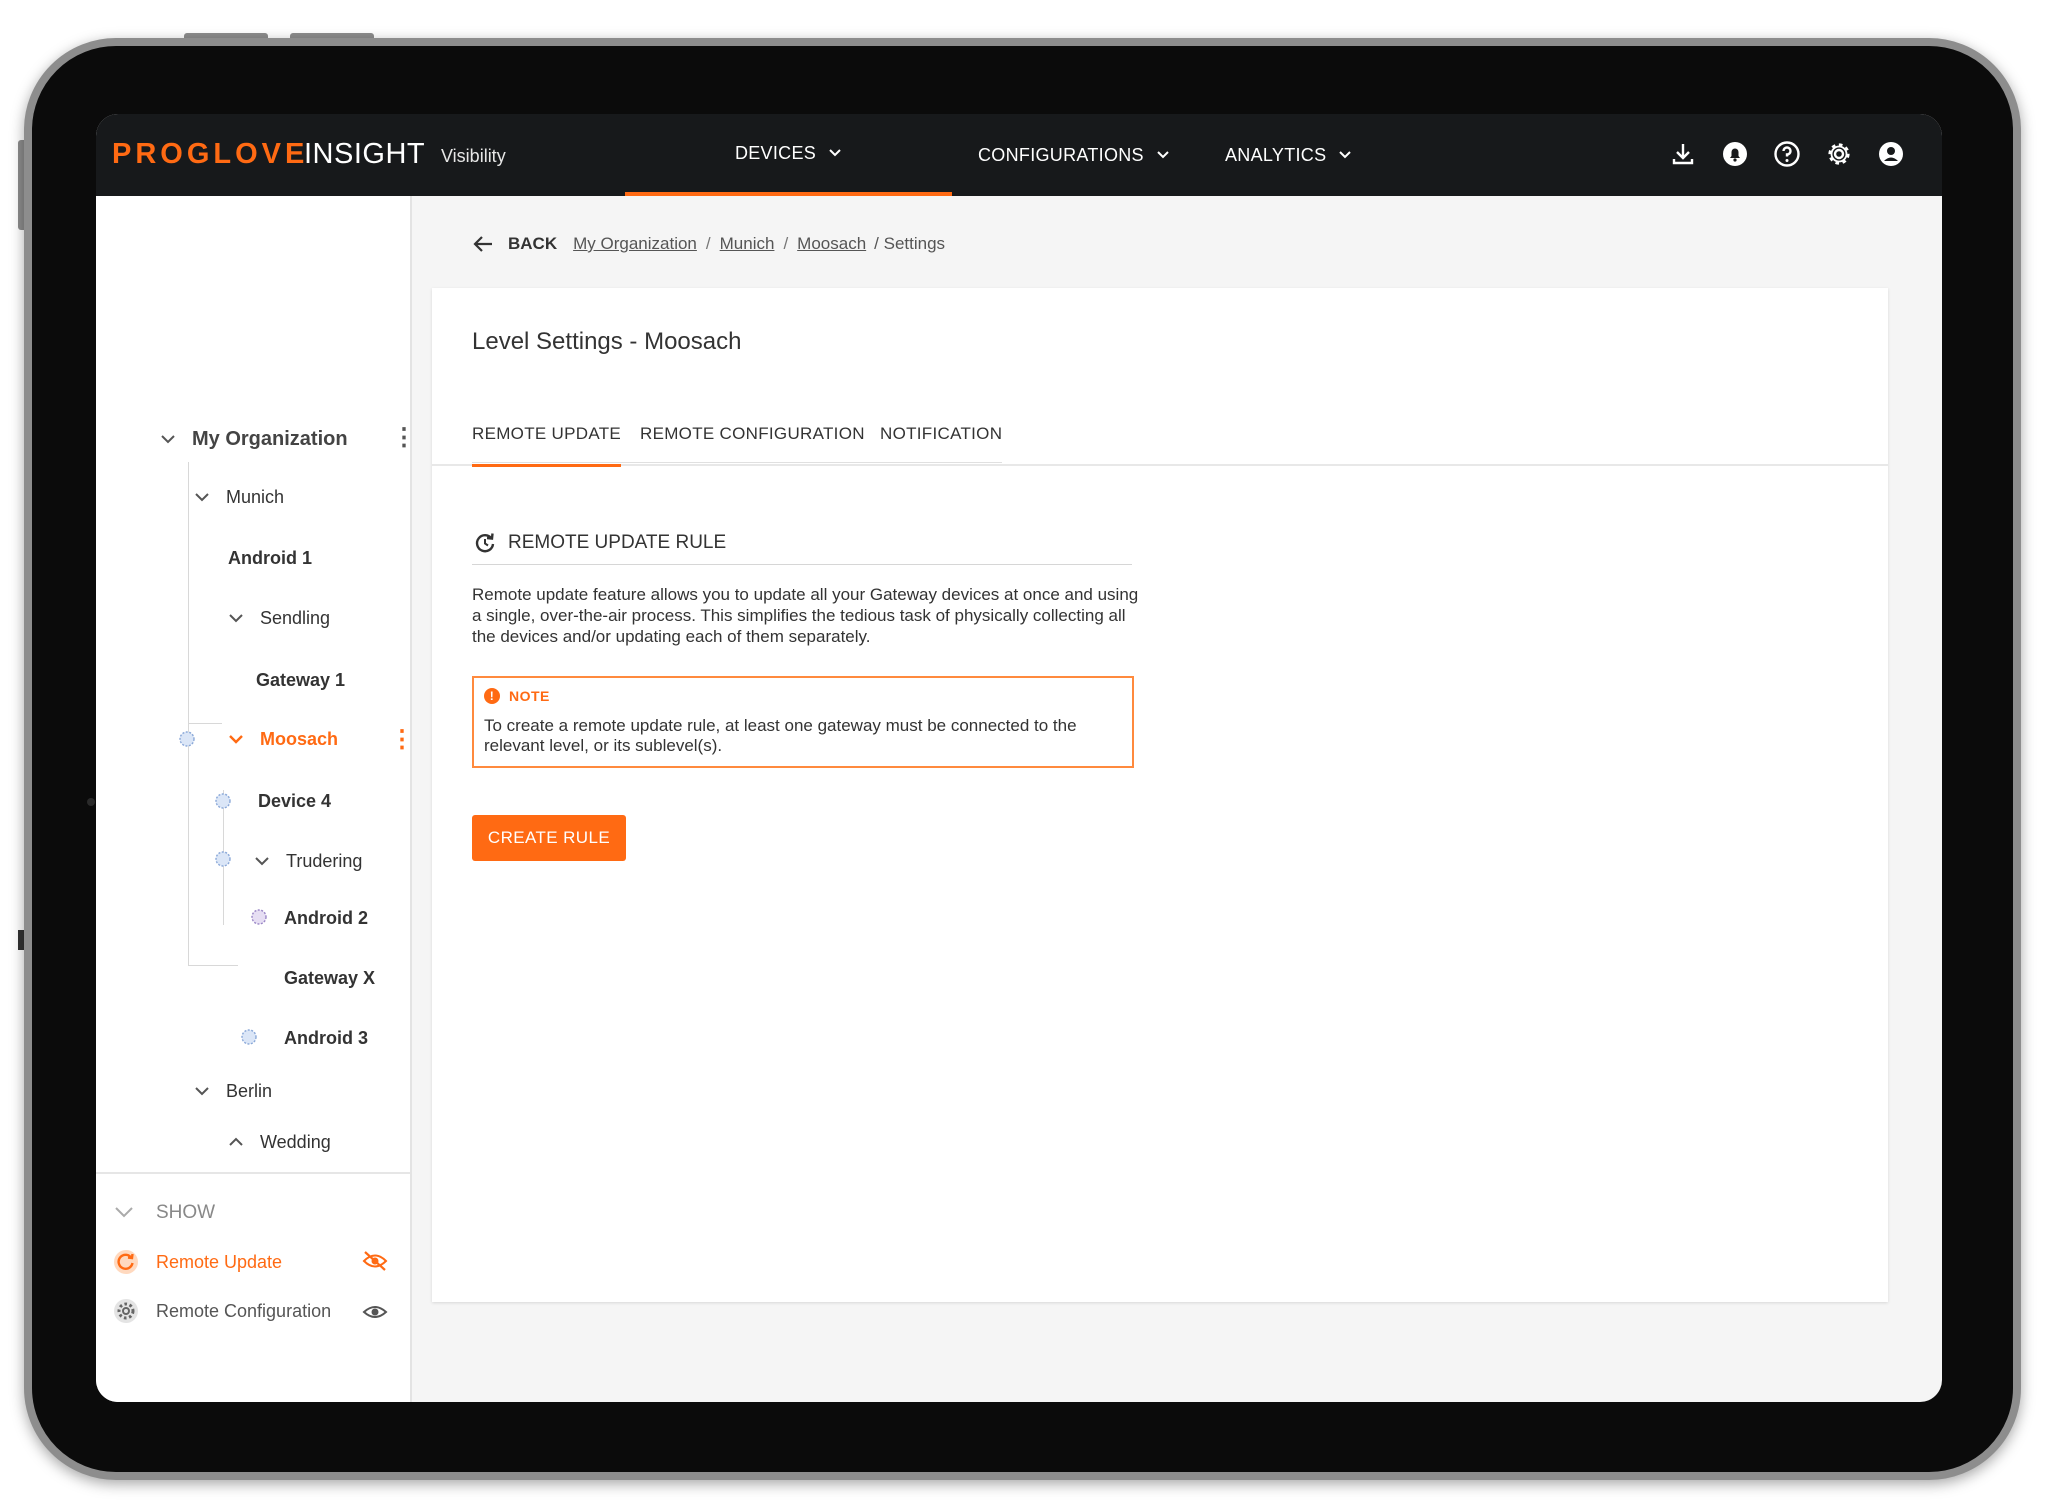 The image size is (2048, 1512). I want to click on tree-label: Android 2, so click(326, 918).